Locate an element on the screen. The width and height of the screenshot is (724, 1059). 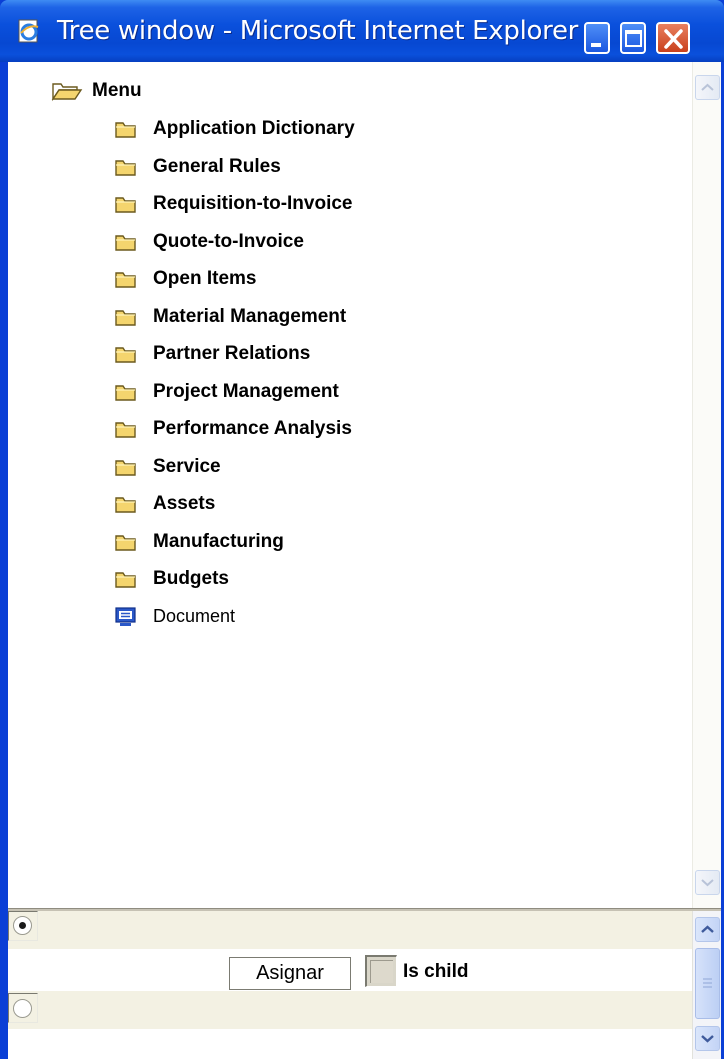
tree-node-label: Budgets is located at coordinates (191, 578).